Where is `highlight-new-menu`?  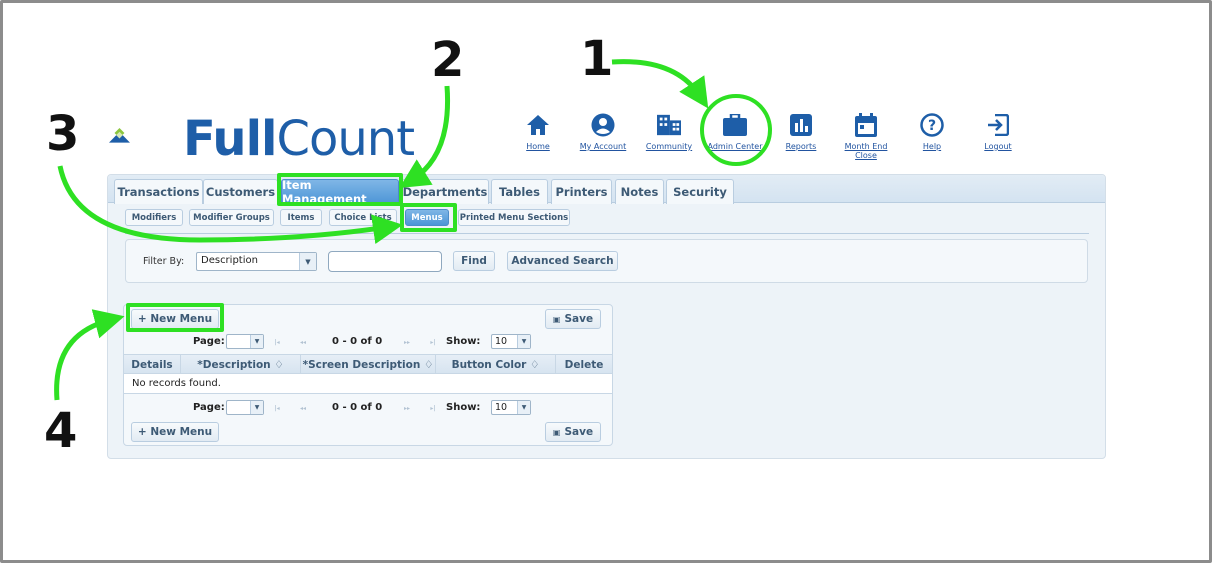
highlight-new-menu is located at coordinates (175, 317).